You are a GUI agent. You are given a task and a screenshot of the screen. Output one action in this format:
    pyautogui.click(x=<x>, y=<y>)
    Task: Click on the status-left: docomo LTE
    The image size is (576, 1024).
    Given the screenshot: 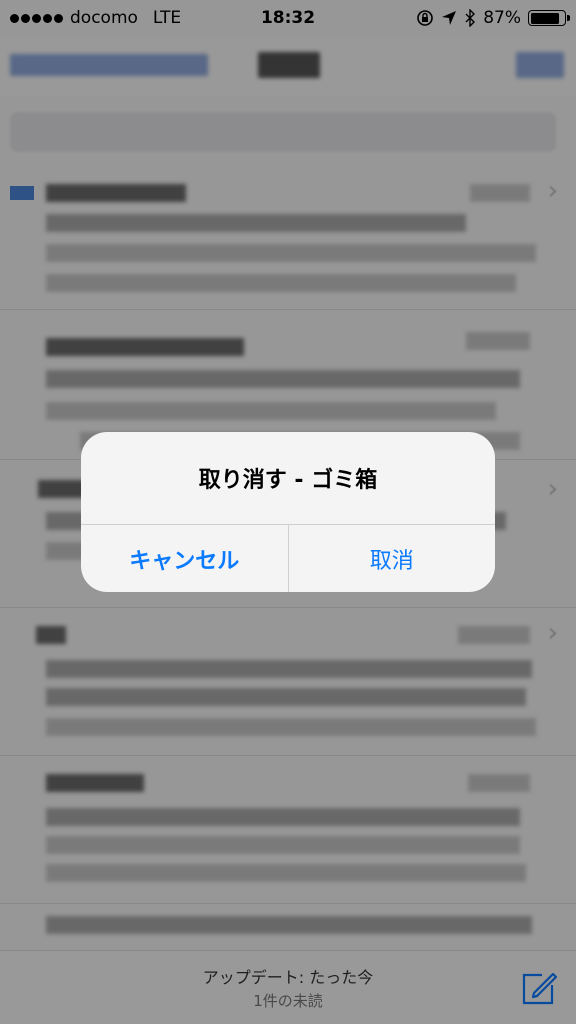 What is the action you would take?
    pyautogui.click(x=95, y=18)
    